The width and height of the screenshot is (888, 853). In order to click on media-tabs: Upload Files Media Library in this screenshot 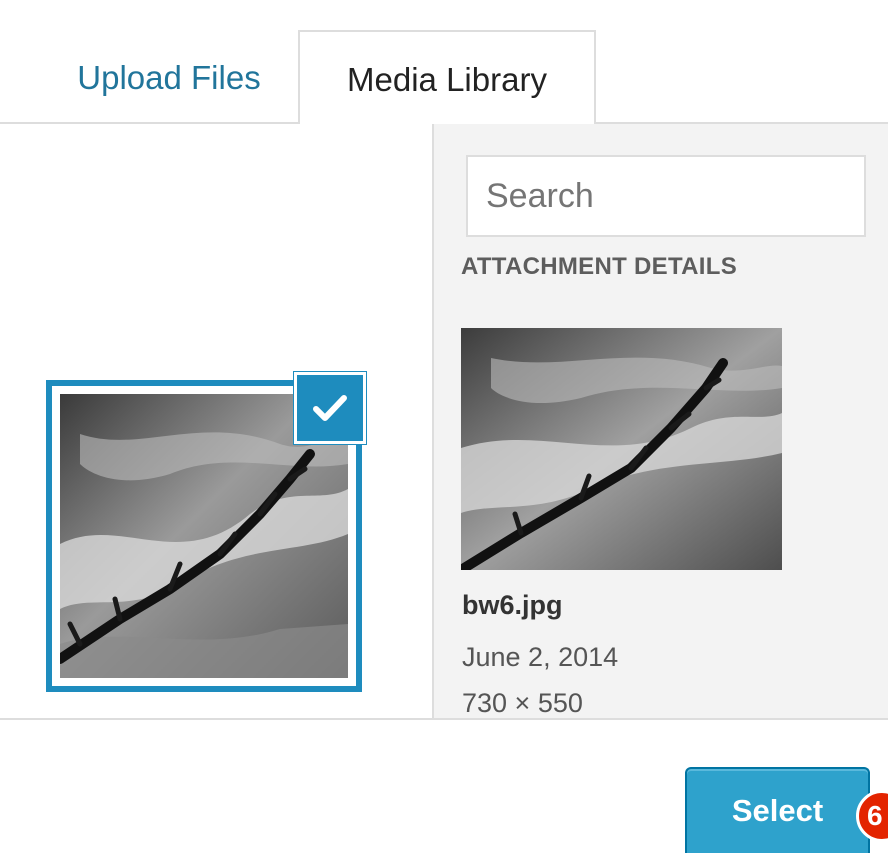, I will do `click(444, 63)`.